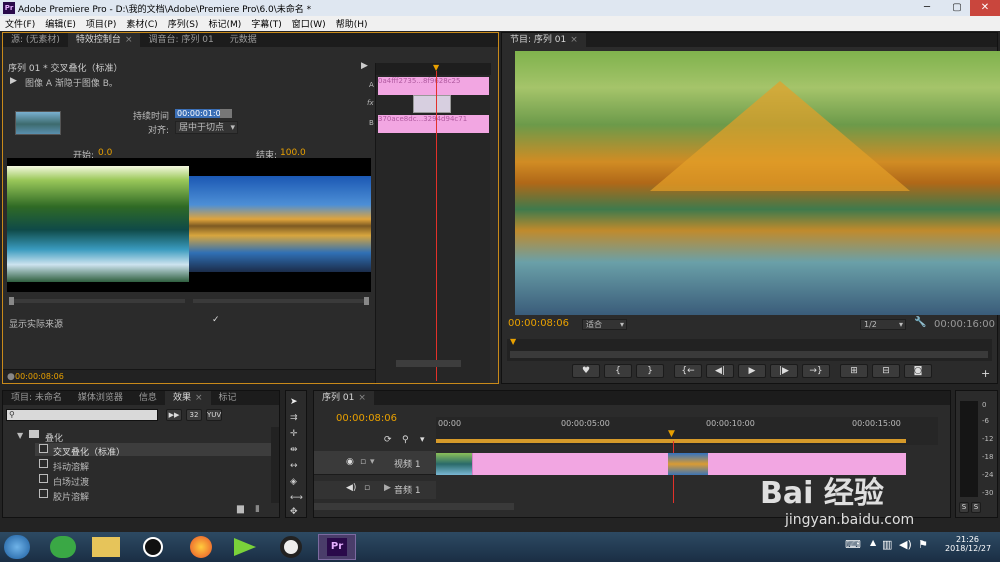  What do you see at coordinates (106, 547) in the screenshot?
I see `file-explorer-icon` at bounding box center [106, 547].